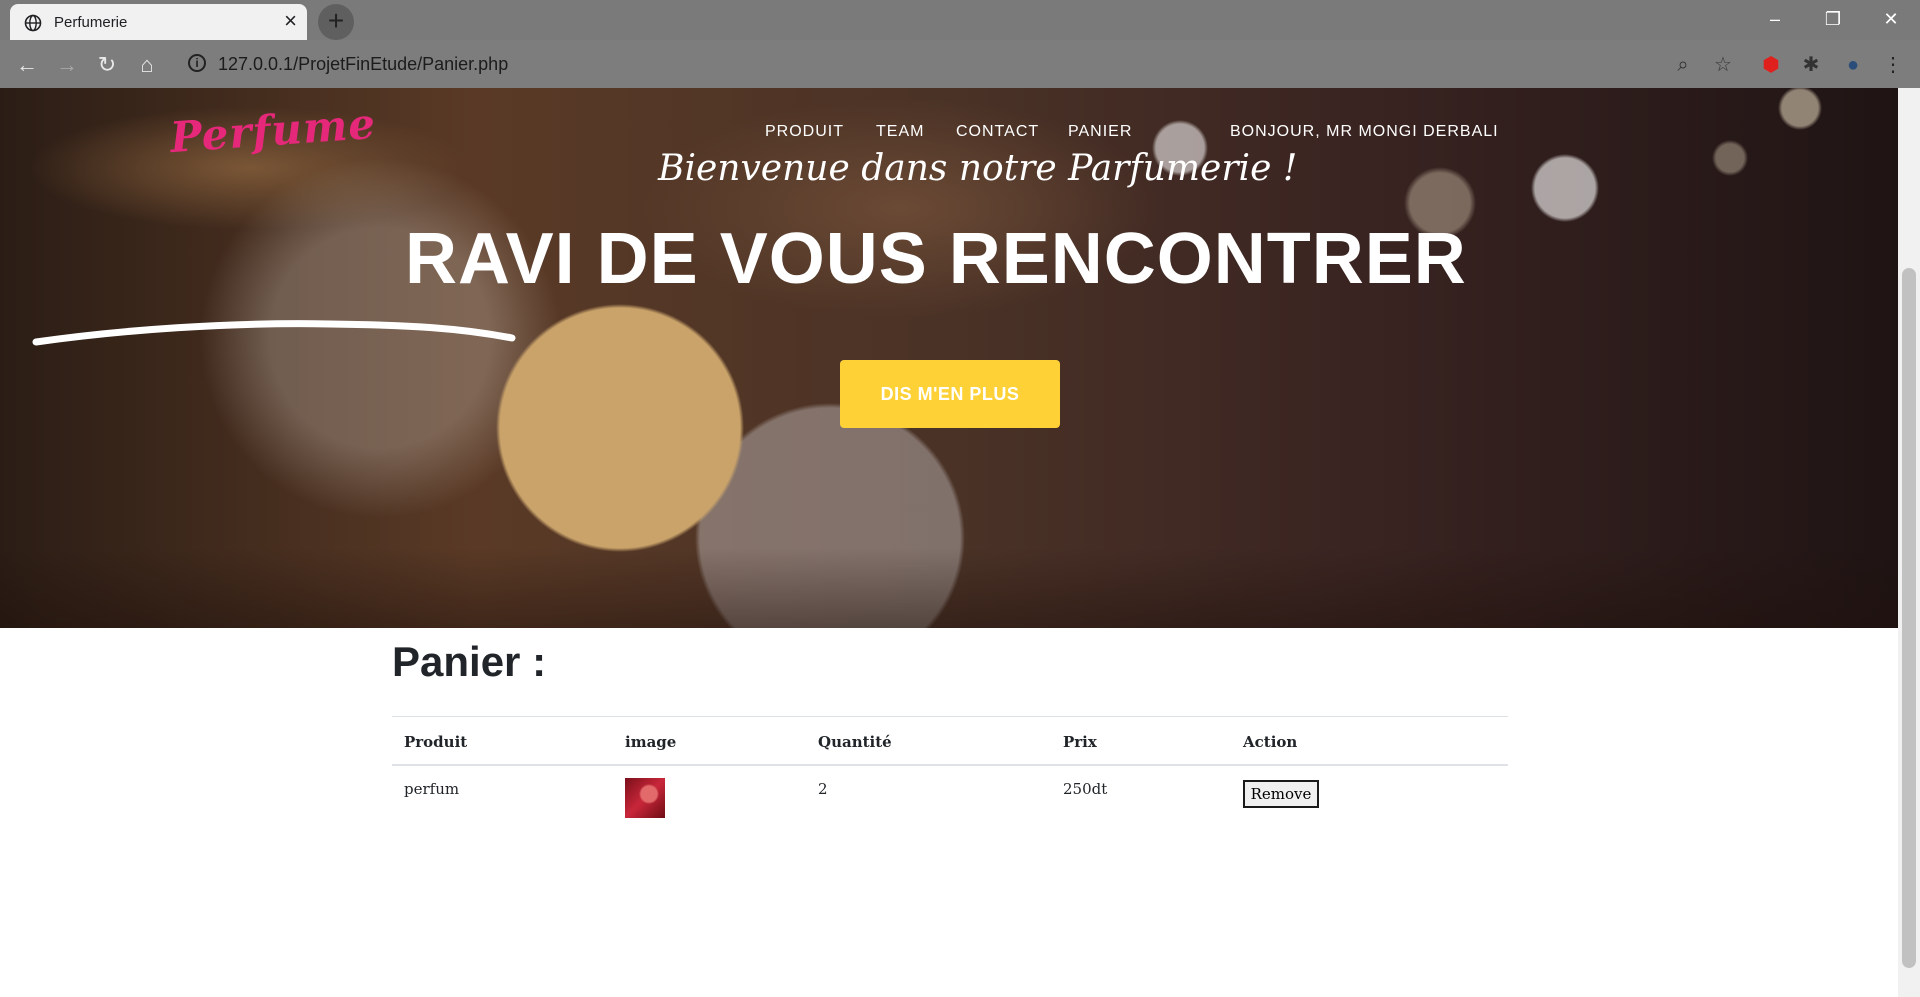 The width and height of the screenshot is (1920, 997). I want to click on product-thumbnail, so click(645, 798).